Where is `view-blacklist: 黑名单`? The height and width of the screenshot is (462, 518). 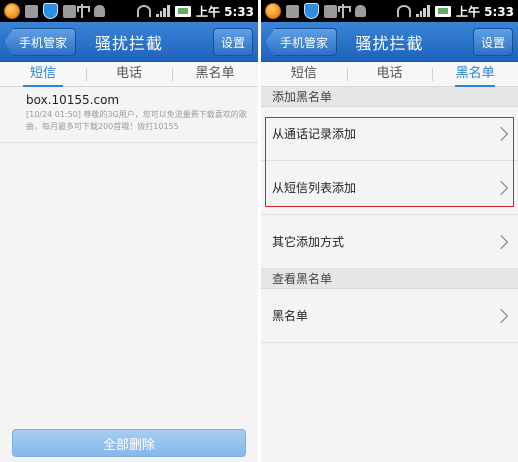 view-blacklist: 黑名单 is located at coordinates (389, 316).